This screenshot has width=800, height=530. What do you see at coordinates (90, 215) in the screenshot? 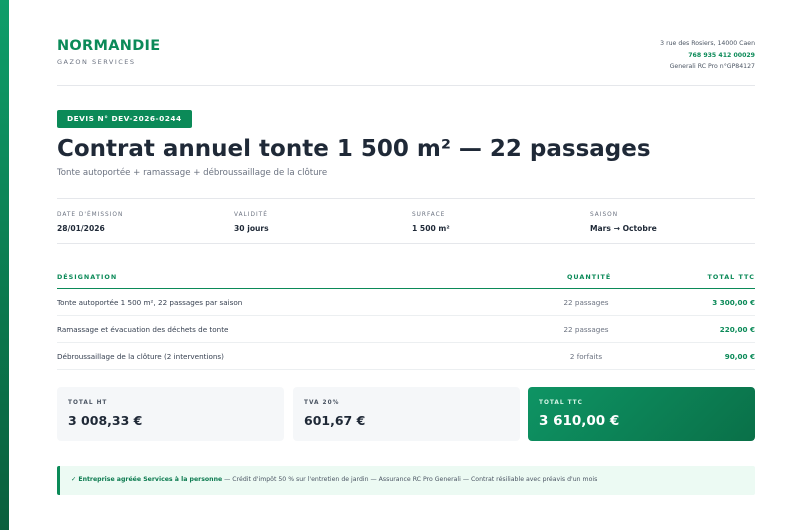
I see `meta-label: DATE D'ÉMISSION` at bounding box center [90, 215].